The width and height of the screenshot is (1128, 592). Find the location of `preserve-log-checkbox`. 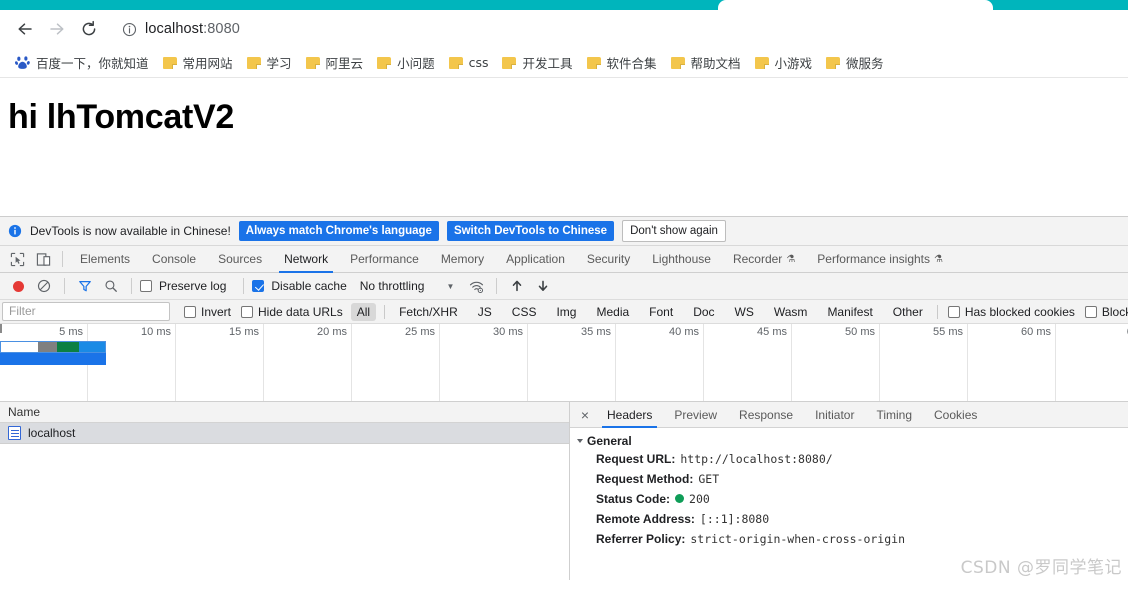

preserve-log-checkbox is located at coordinates (146, 286).